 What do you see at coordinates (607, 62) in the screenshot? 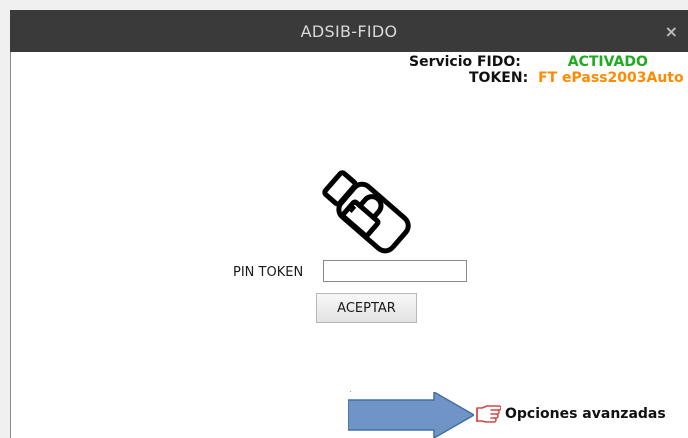
I see `service-status-value: ACTIVADO` at bounding box center [607, 62].